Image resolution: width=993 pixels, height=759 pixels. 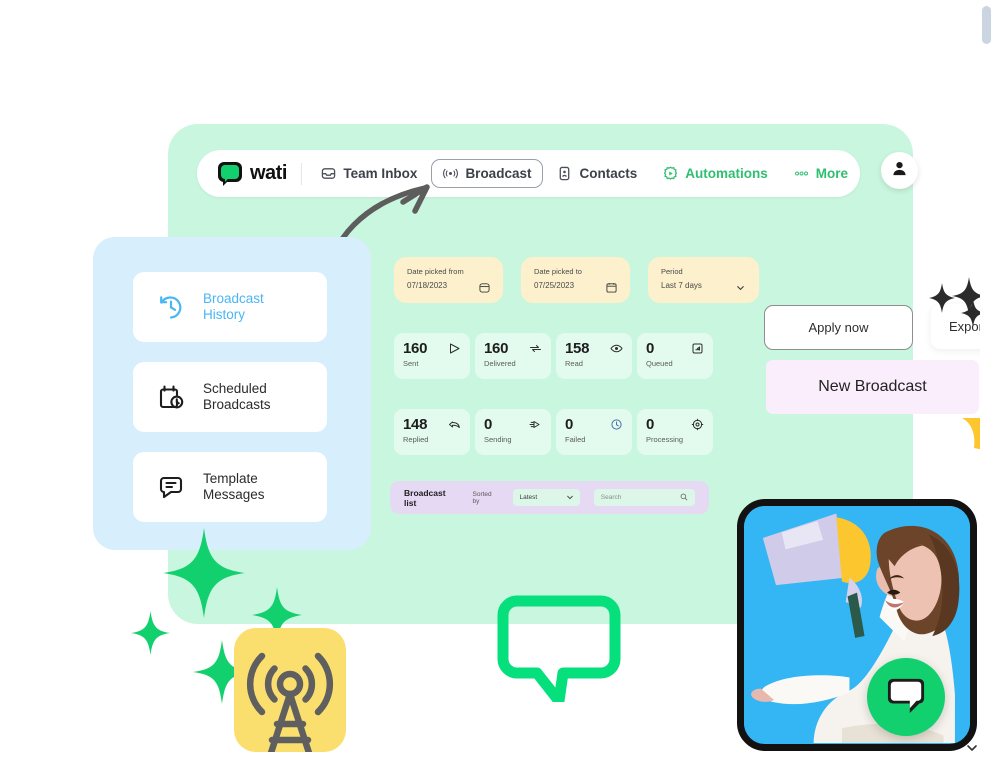 I want to click on nav-label-broadcast: Broadcast, so click(x=498, y=173).